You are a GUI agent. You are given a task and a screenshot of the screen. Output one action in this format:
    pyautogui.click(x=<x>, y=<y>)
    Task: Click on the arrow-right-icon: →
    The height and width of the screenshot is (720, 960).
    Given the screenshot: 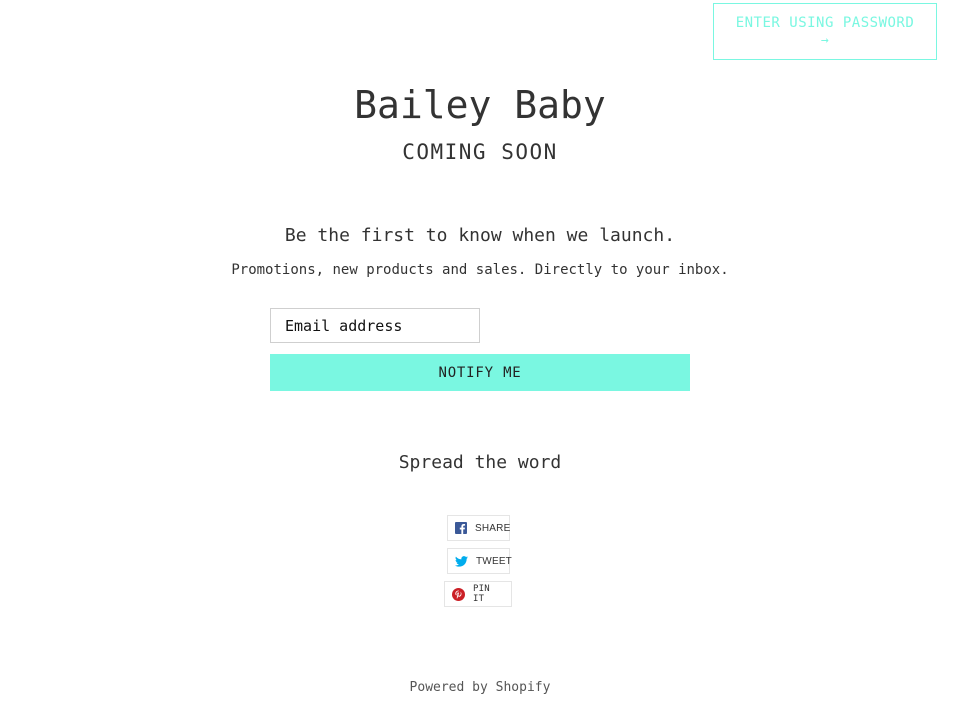 What is the action you would take?
    pyautogui.click(x=825, y=40)
    